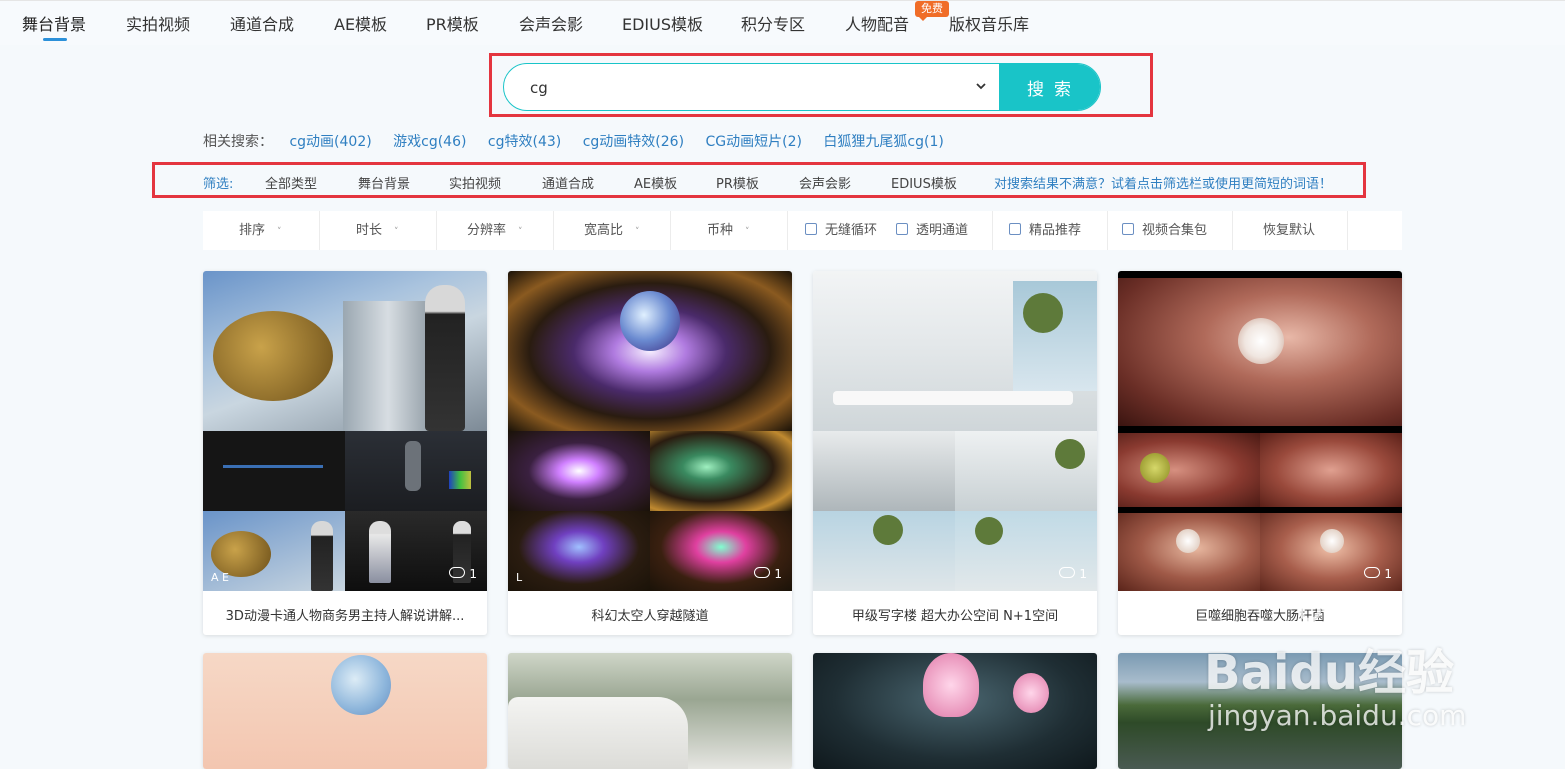  What do you see at coordinates (825, 182) in the screenshot?
I see `filter-corel-video: 会声会影` at bounding box center [825, 182].